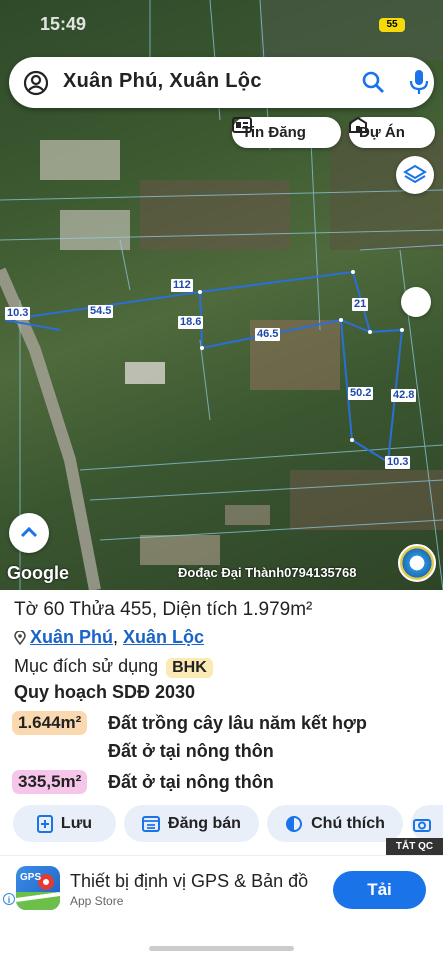 The height and width of the screenshot is (960, 443). What do you see at coordinates (237, 723) in the screenshot?
I see `zone-description: Đất trồng cây lâu năm kết hợp` at bounding box center [237, 723].